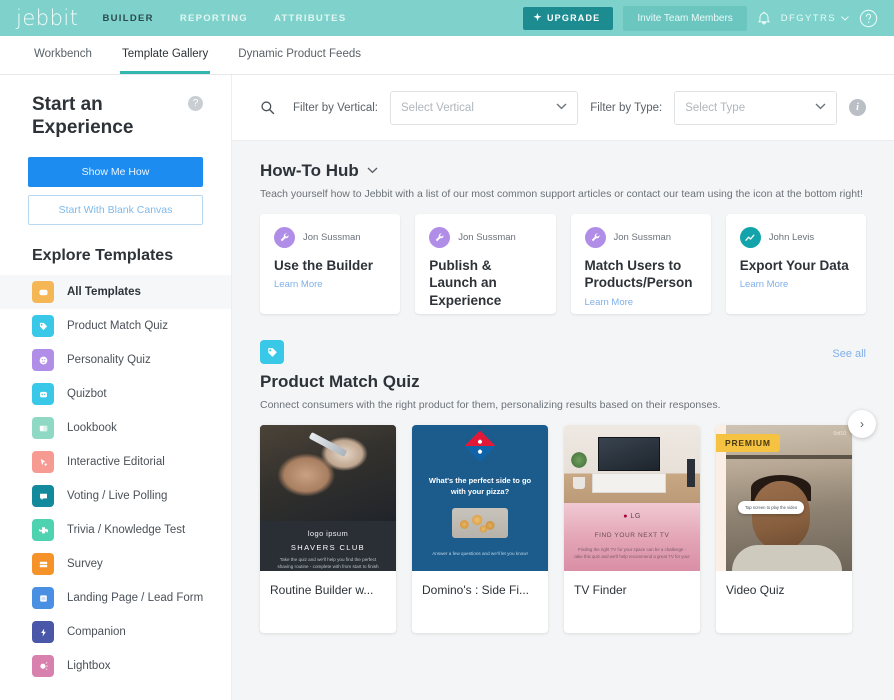  I want to click on sidebar-item-label: Voting / Live Polling, so click(117, 496).